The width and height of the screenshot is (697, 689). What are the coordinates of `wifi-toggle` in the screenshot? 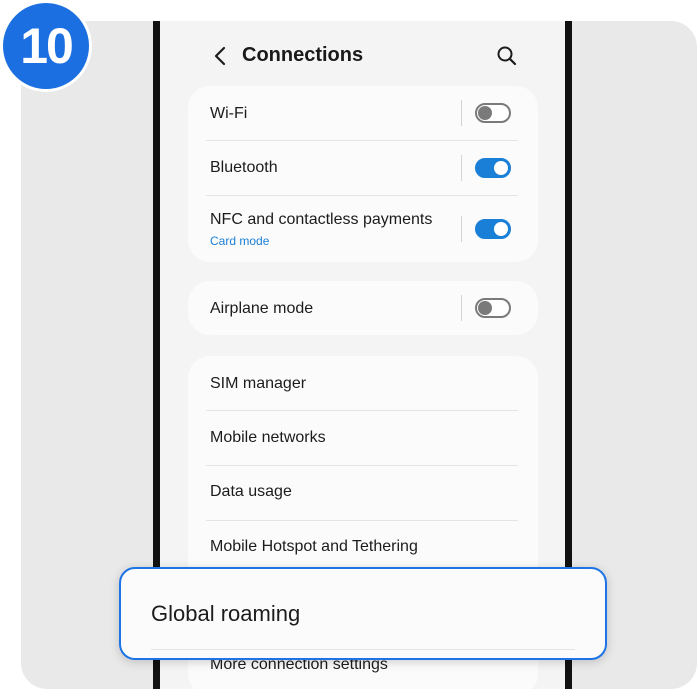 It's located at (493, 113).